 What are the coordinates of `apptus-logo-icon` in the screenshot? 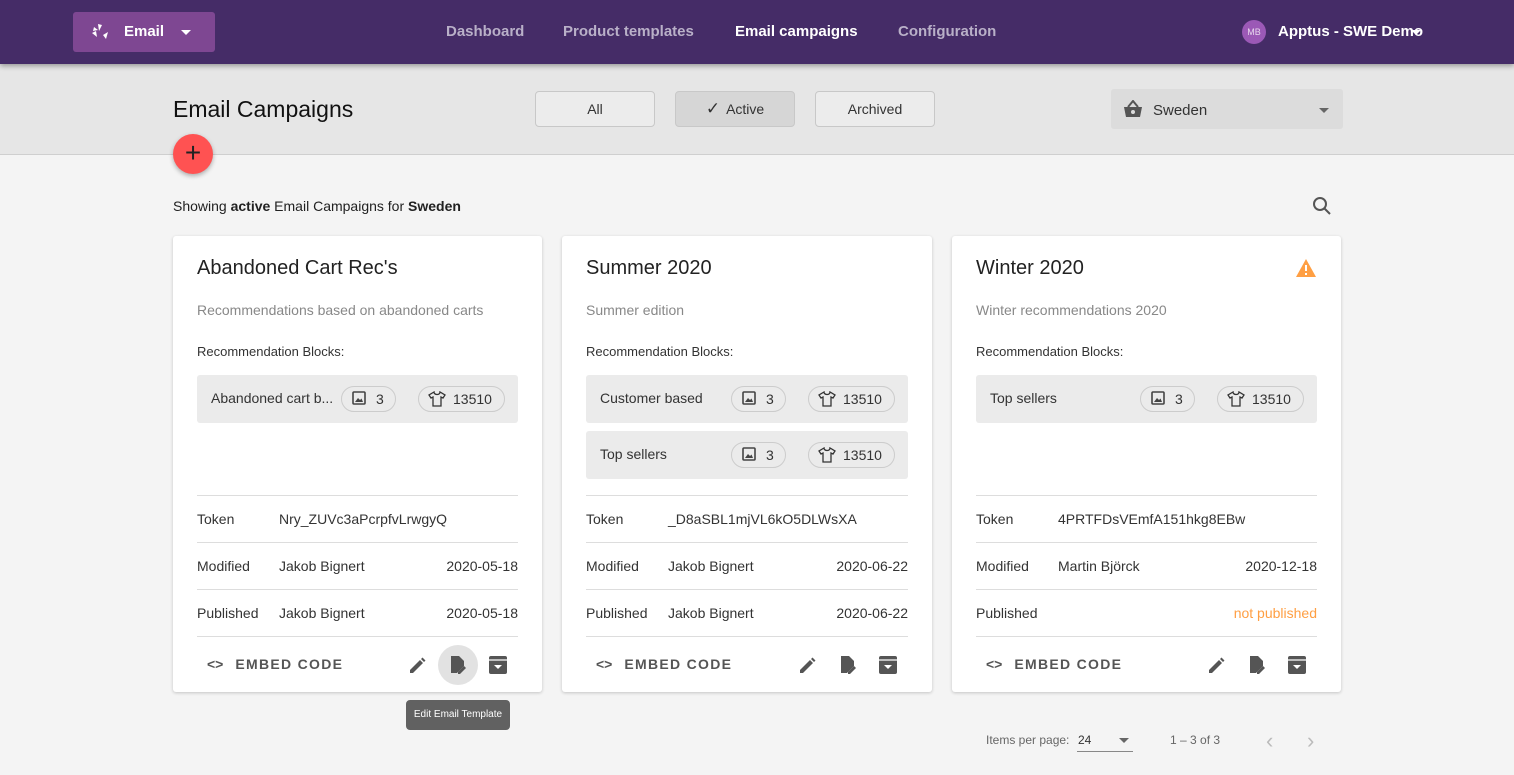 It's located at (100, 31).